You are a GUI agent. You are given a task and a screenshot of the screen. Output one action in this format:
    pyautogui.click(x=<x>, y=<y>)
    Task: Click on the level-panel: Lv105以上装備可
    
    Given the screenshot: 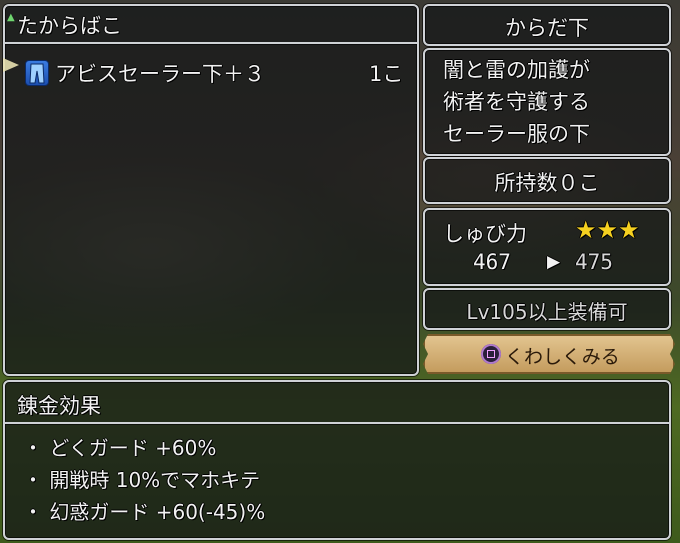 What is the action you would take?
    pyautogui.click(x=547, y=309)
    